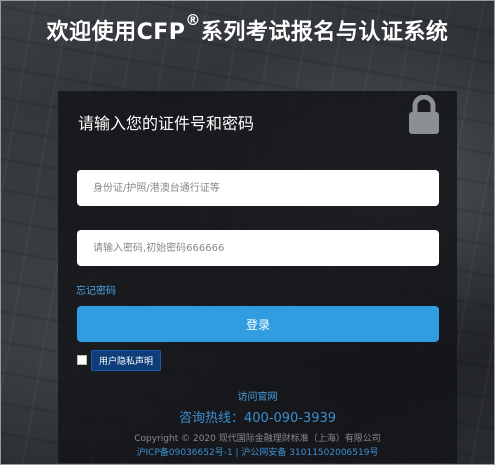 The width and height of the screenshot is (495, 465). Describe the element at coordinates (257, 418) in the screenshot. I see `hotline-text: 咨询热线：400-090-3939` at that location.